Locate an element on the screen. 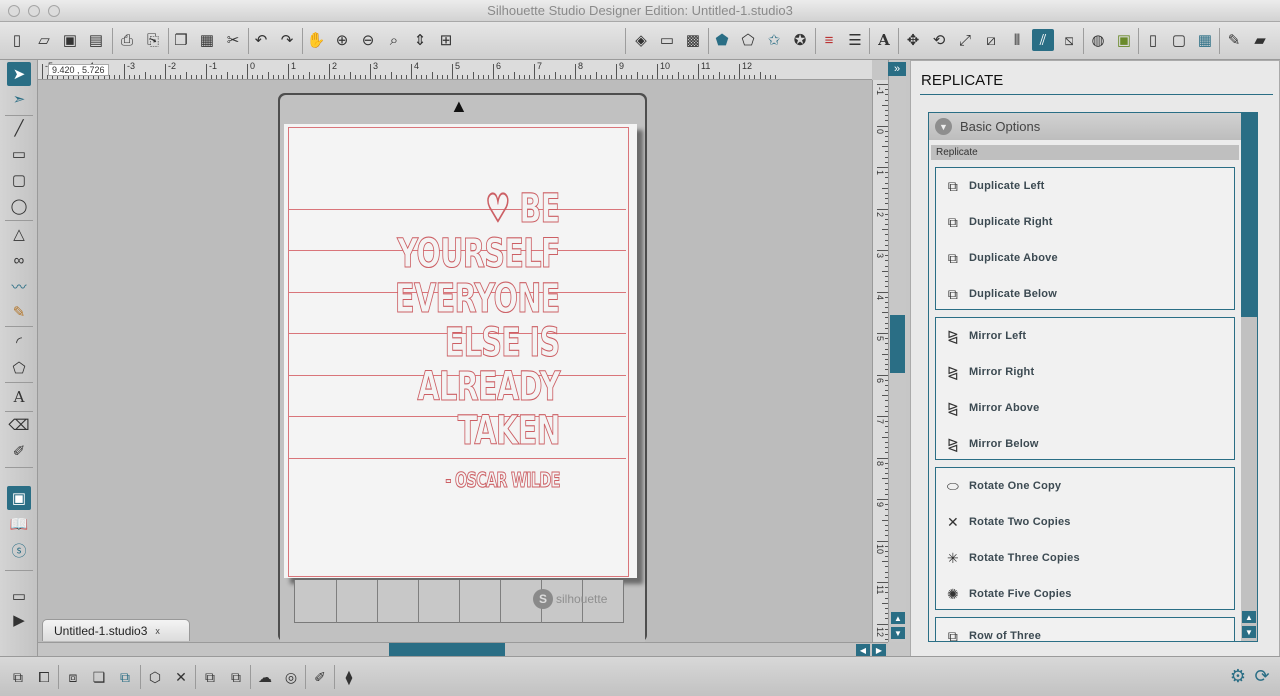  copy-icon: ❐ is located at coordinates (181, 40).